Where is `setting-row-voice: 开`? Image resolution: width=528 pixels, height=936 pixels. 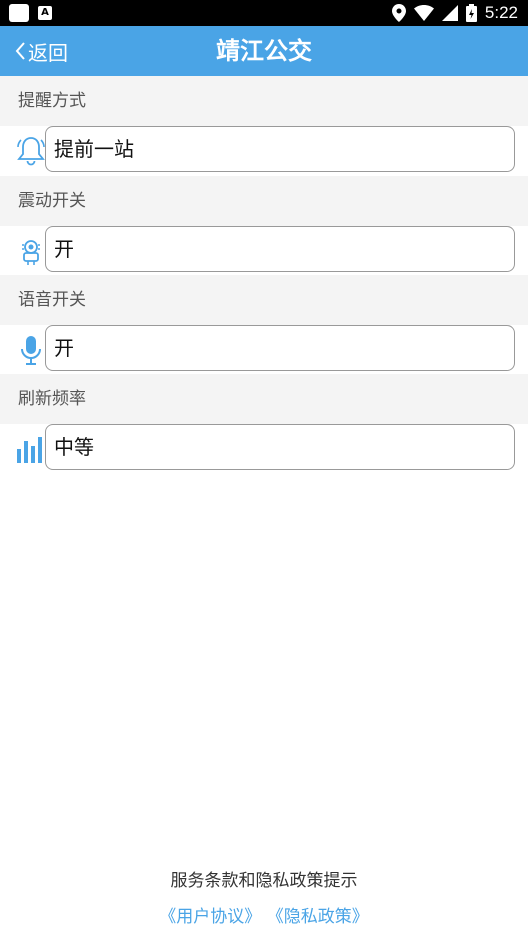 setting-row-voice: 开 is located at coordinates (264, 350).